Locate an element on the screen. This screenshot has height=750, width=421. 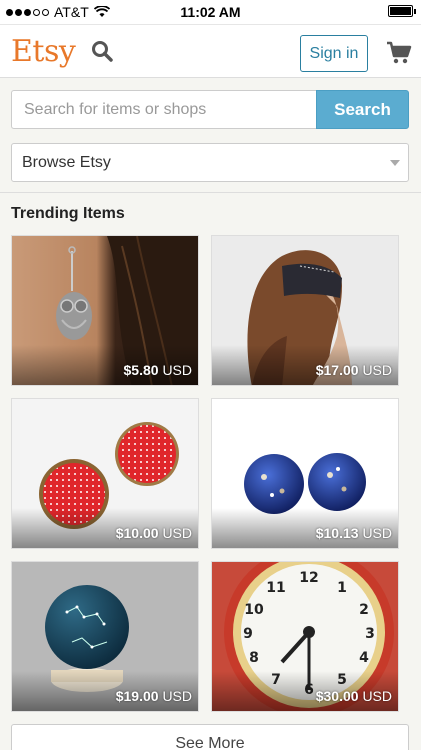
see-more-button: See More is located at coordinates (210, 737).